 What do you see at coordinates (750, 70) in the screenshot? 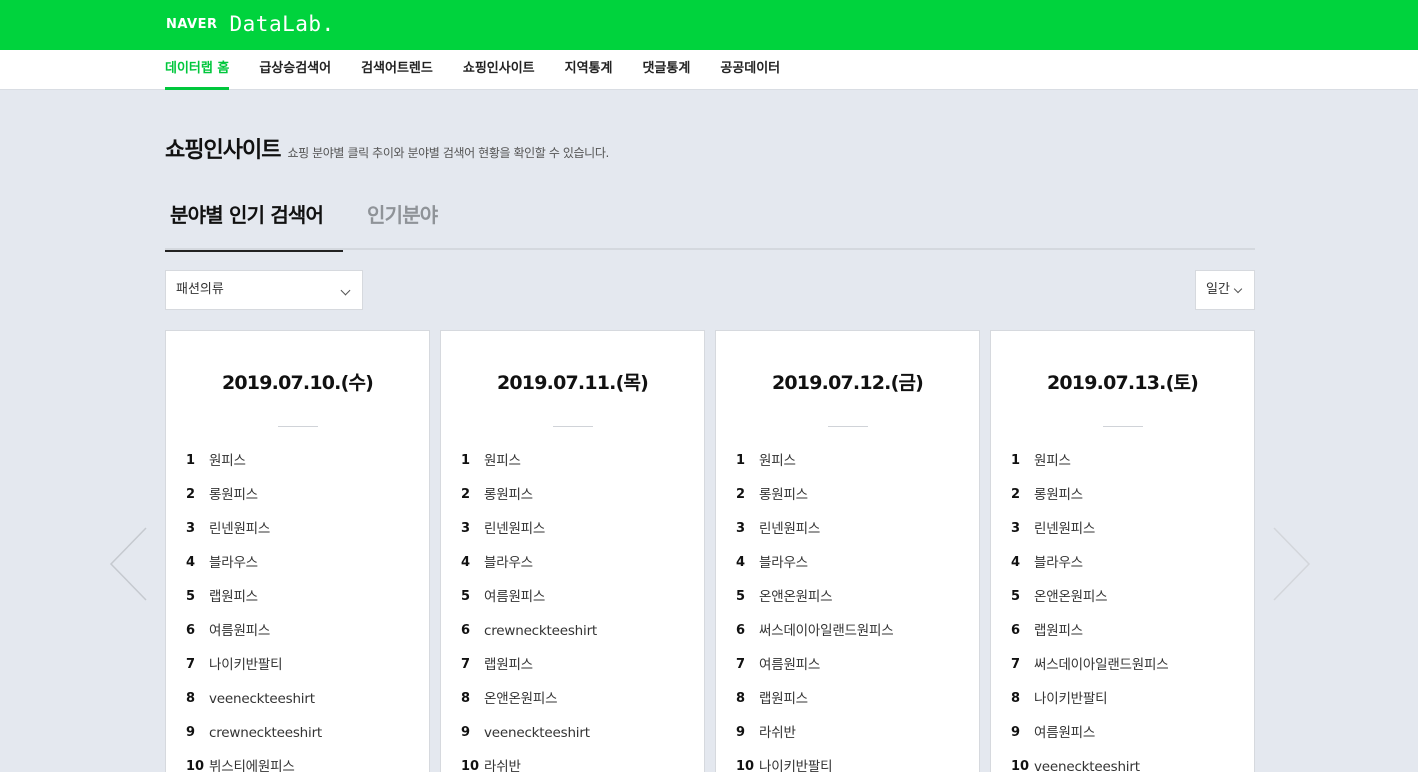
I see `gnb-item-public-data: 공공데이터` at bounding box center [750, 70].